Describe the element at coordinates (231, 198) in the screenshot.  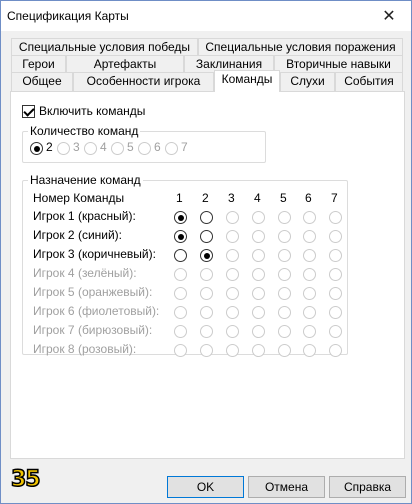
I see `team-column-header: 3` at that location.